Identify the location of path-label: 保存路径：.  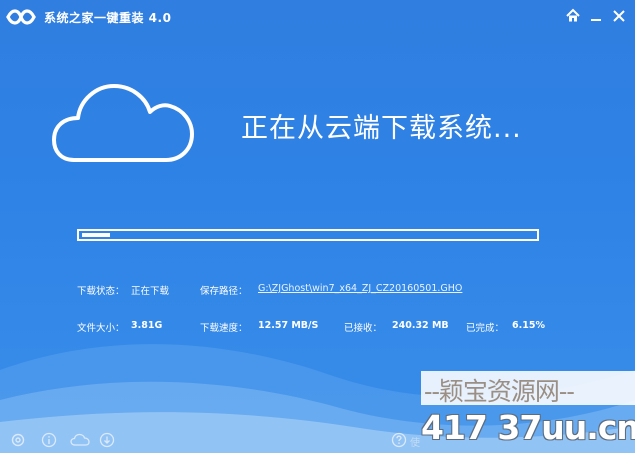
(224, 291).